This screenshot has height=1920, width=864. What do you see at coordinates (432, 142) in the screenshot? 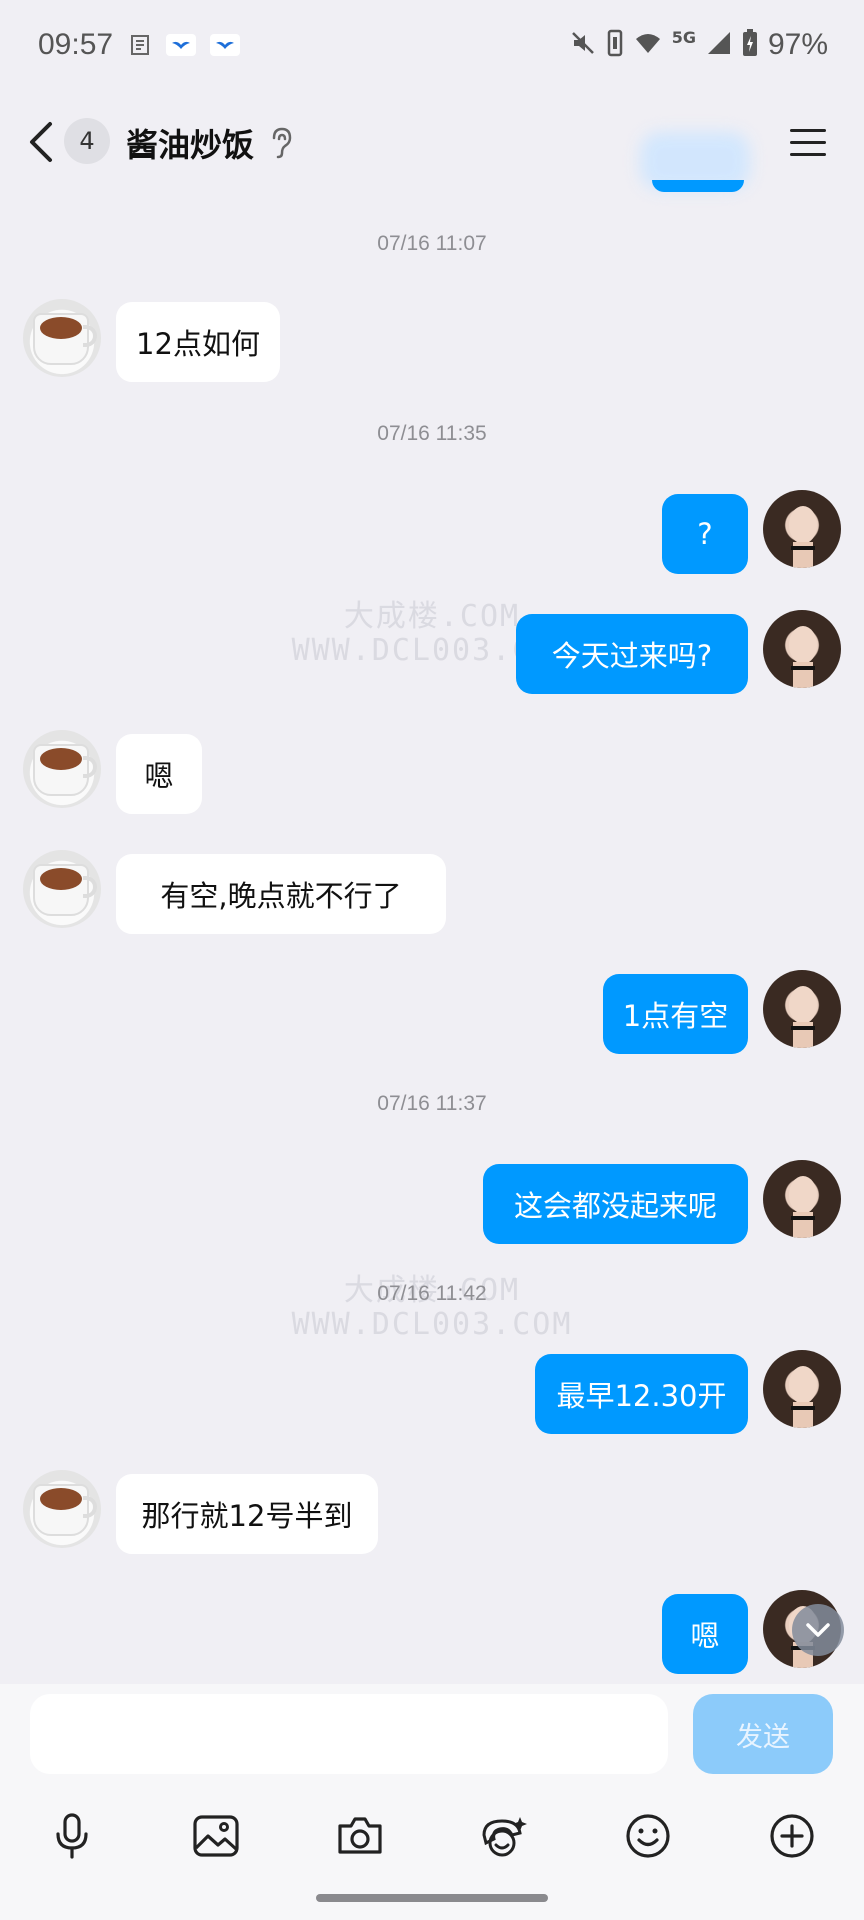
I see `chat-header: 4 酱油炒饭` at bounding box center [432, 142].